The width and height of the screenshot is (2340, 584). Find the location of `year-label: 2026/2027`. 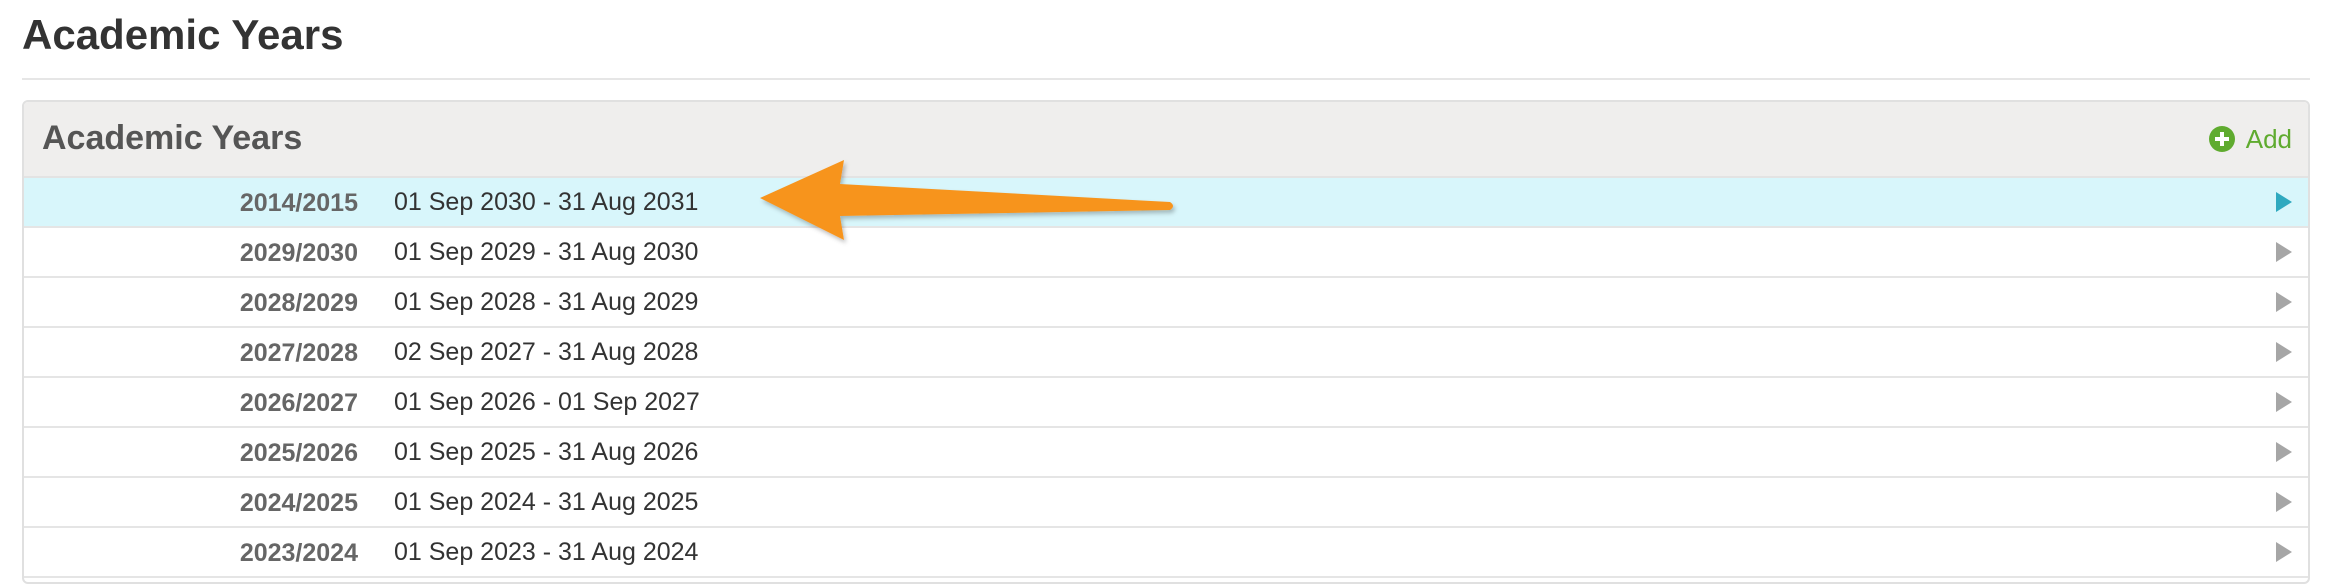

year-label: 2026/2027 is located at coordinates (298, 403).